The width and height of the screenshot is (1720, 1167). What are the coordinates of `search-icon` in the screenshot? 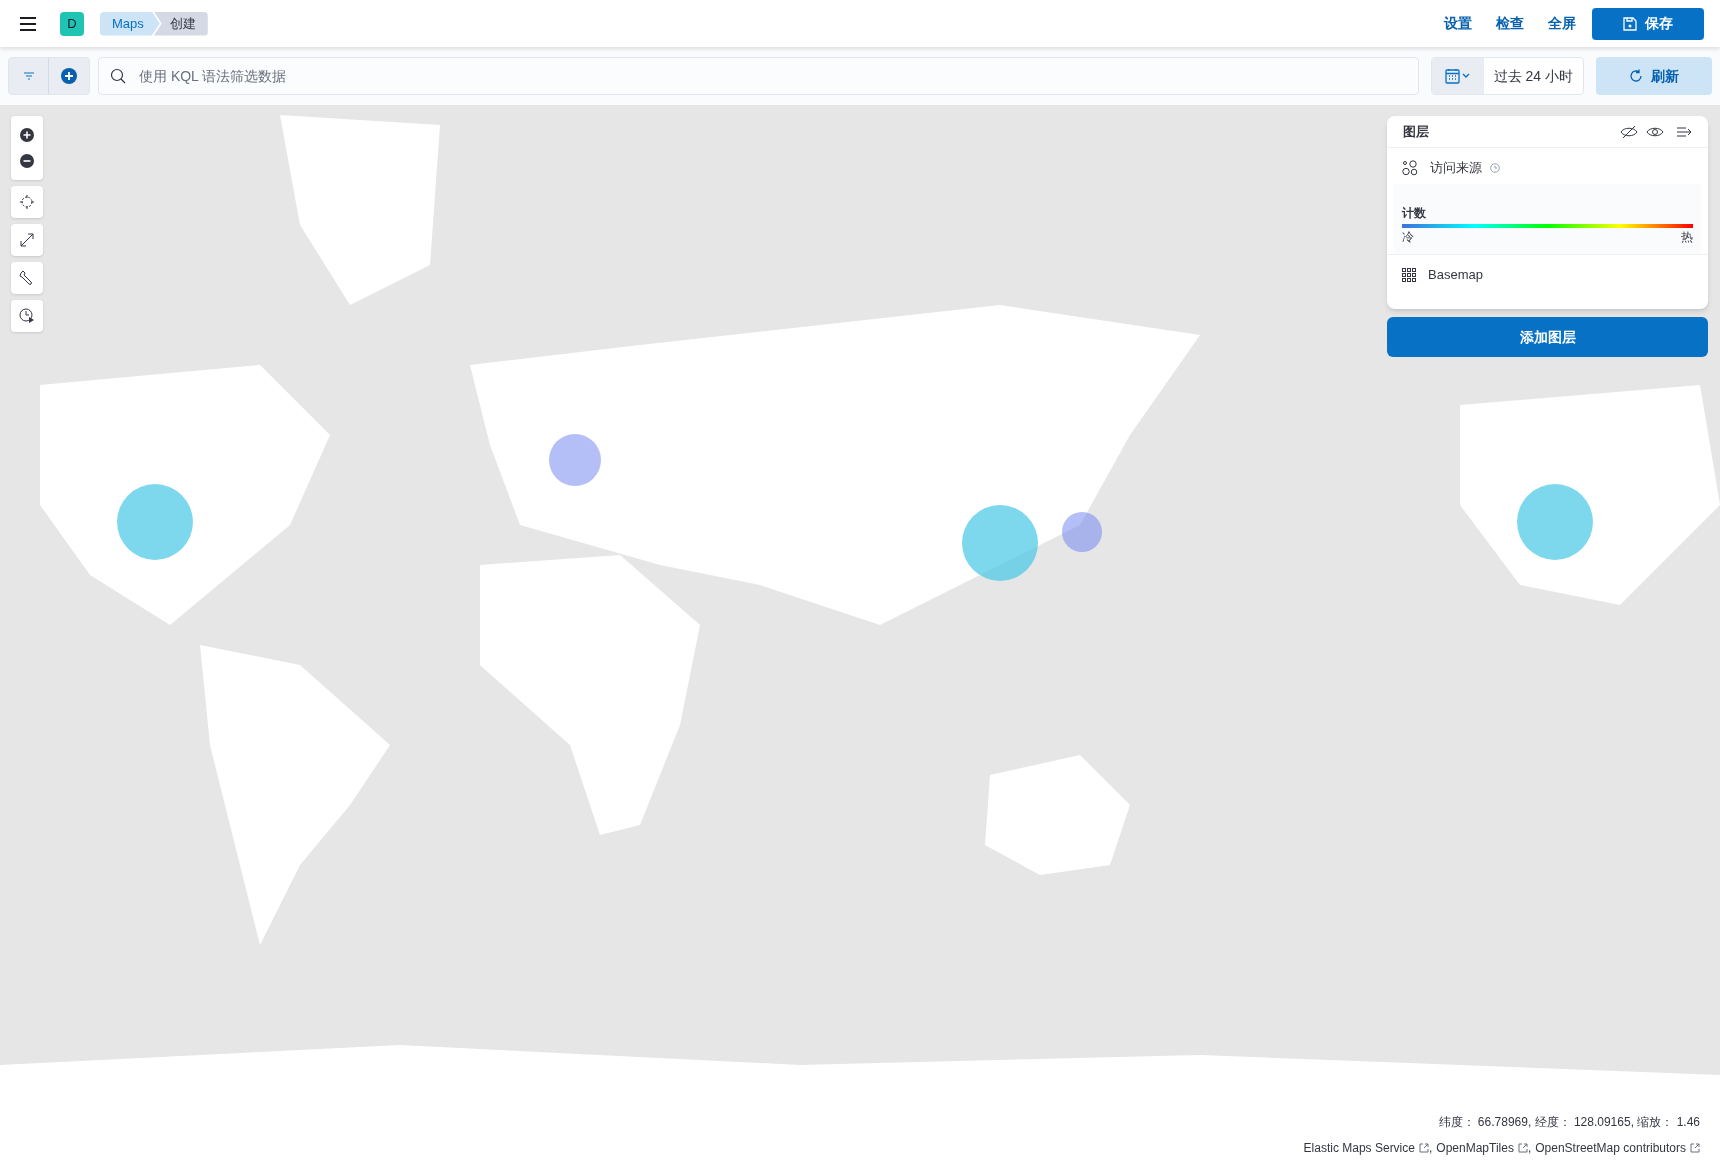 It's located at (118, 76).